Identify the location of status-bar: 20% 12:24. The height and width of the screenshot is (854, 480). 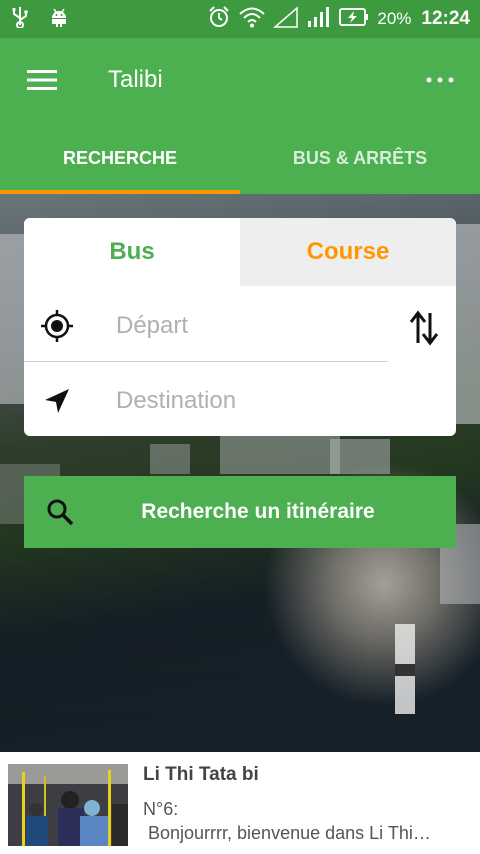
(240, 19).